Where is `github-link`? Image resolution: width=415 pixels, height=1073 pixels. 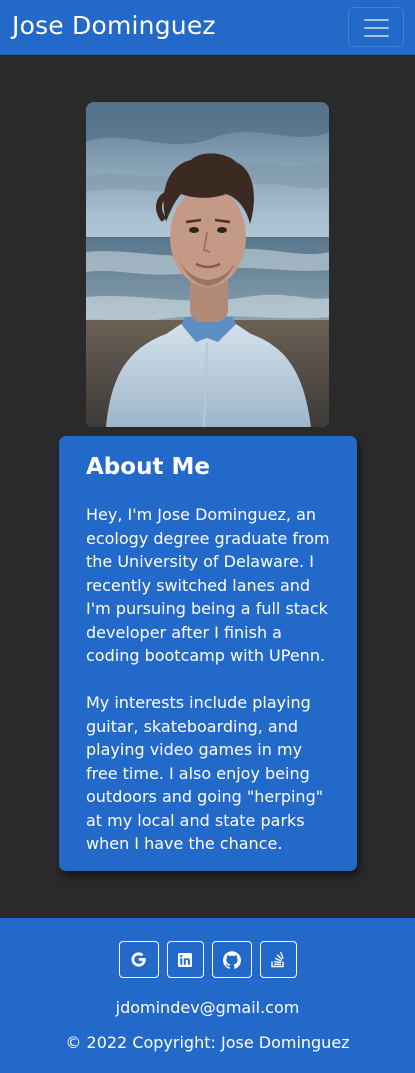 github-link is located at coordinates (231, 959).